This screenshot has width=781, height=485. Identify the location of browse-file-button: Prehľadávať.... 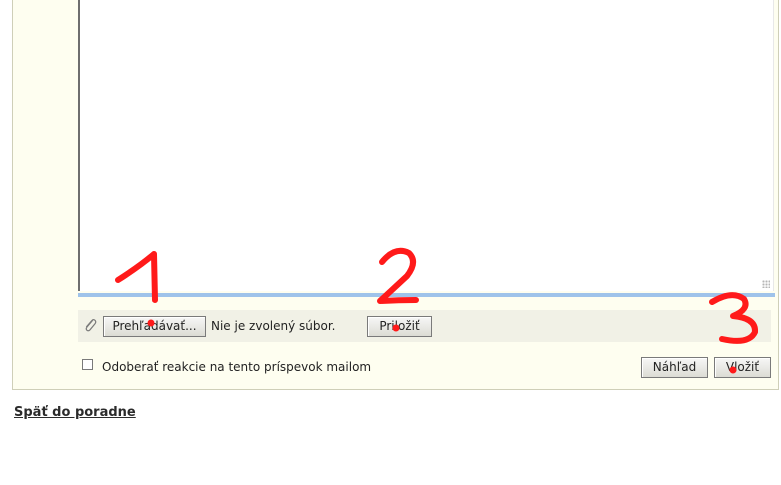
(154, 326).